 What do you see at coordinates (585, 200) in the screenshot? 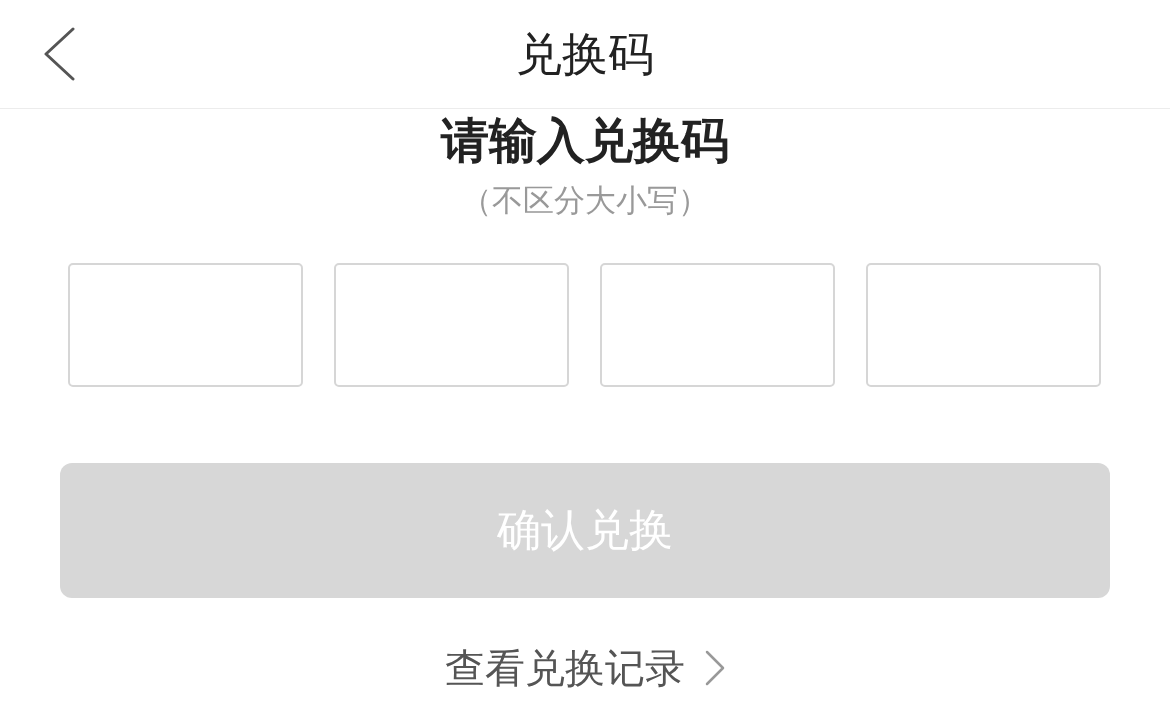
I see `case-hint: （不区分大小写）` at bounding box center [585, 200].